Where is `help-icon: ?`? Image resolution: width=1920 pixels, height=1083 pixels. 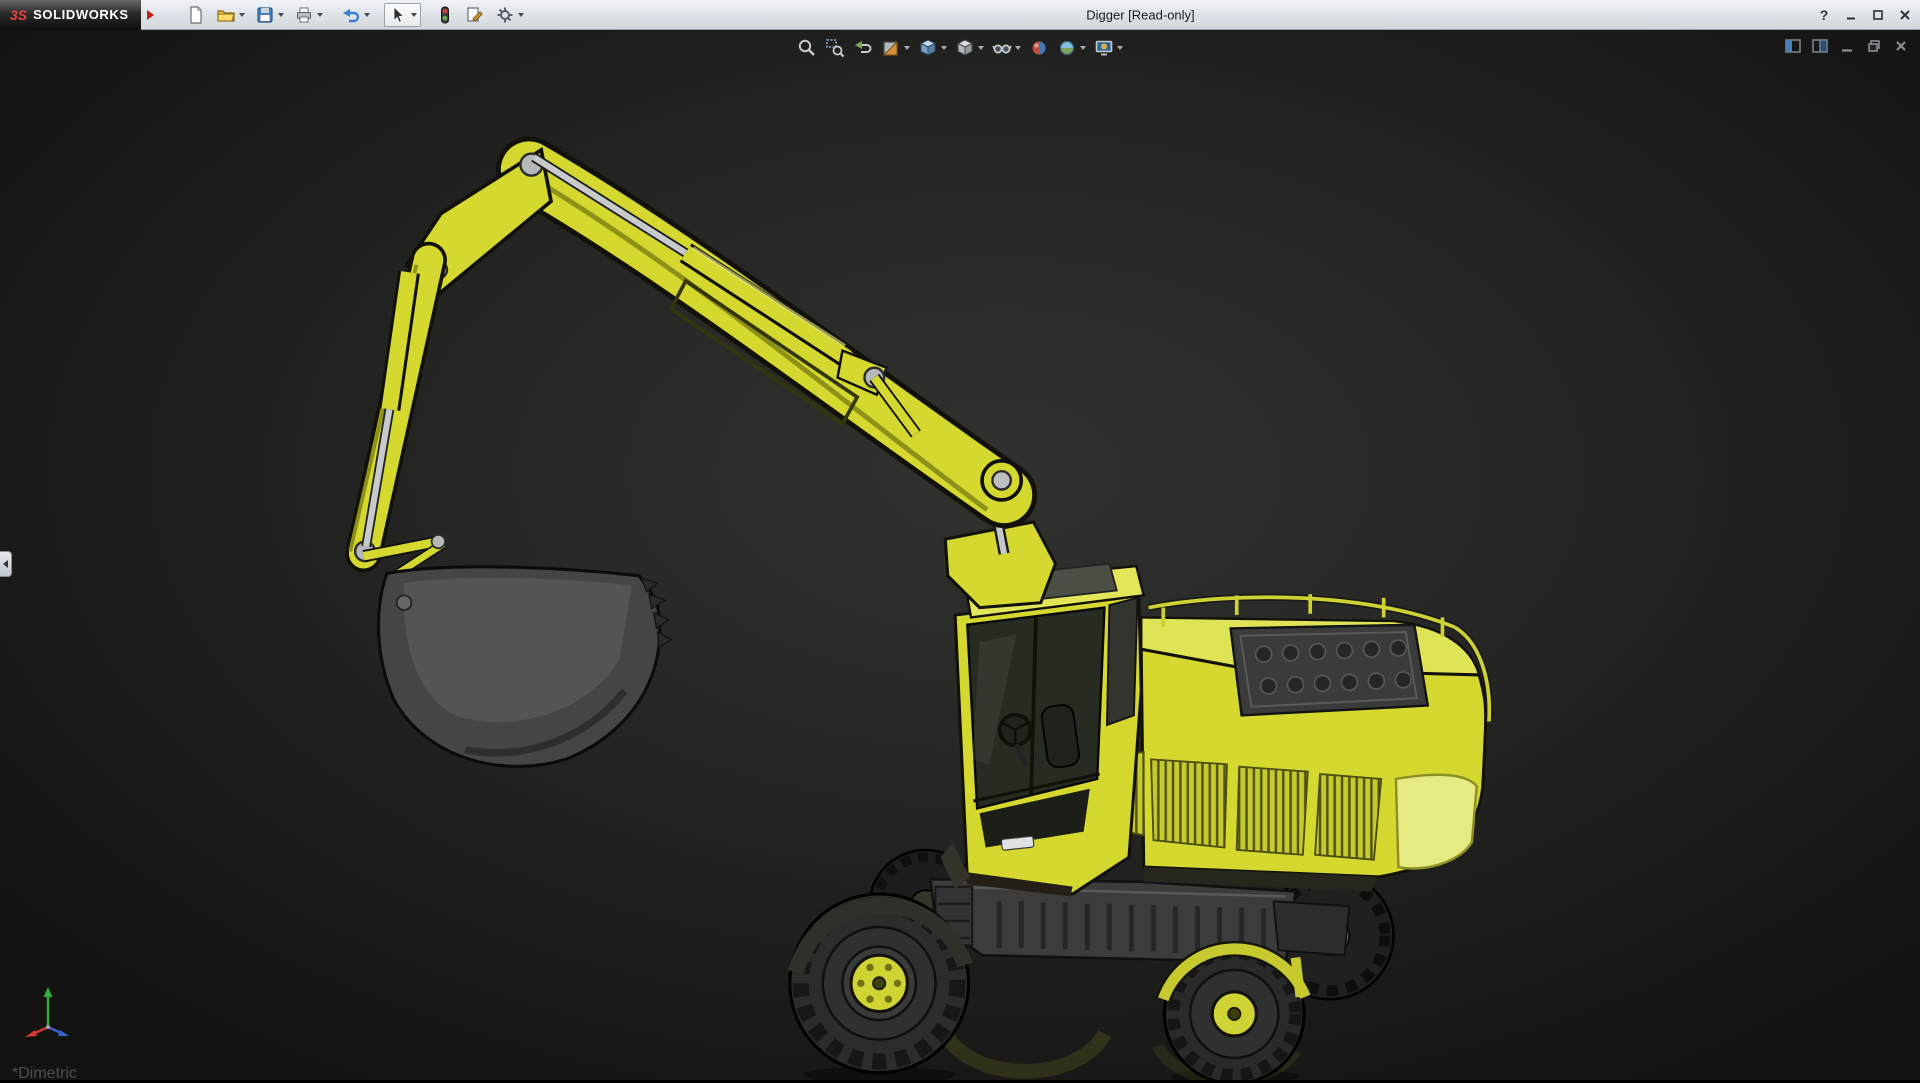
help-icon: ? is located at coordinates (1824, 15).